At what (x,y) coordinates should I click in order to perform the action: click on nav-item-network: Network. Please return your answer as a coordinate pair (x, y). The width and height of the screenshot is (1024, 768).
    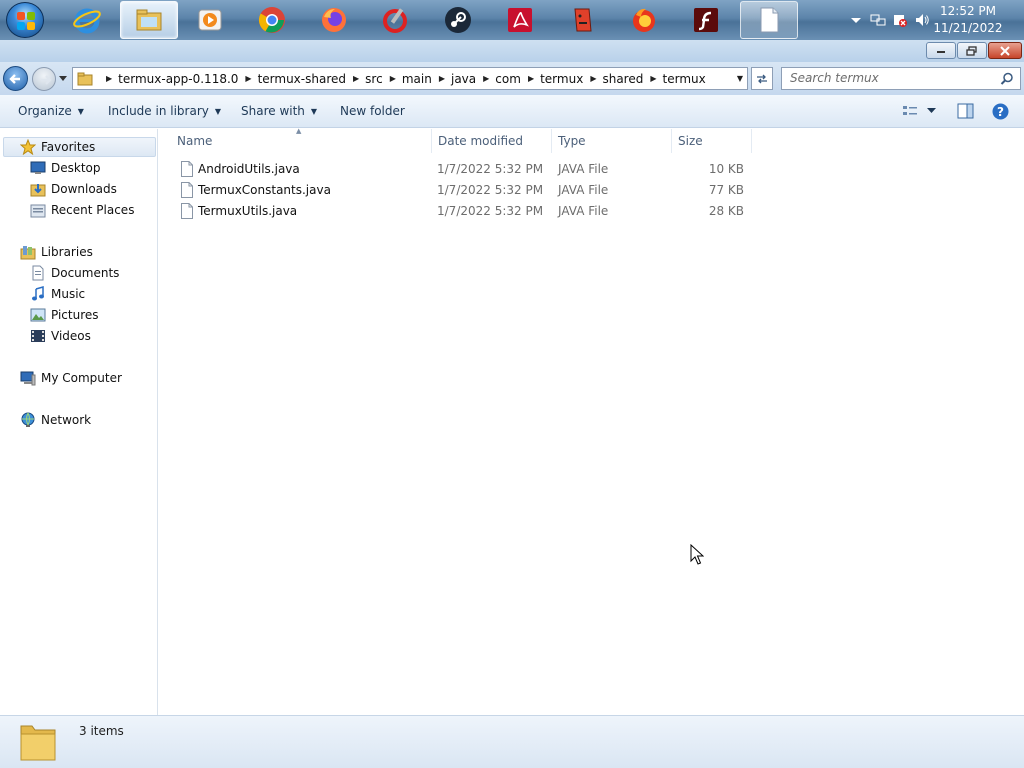
    Looking at the image, I should click on (55, 420).